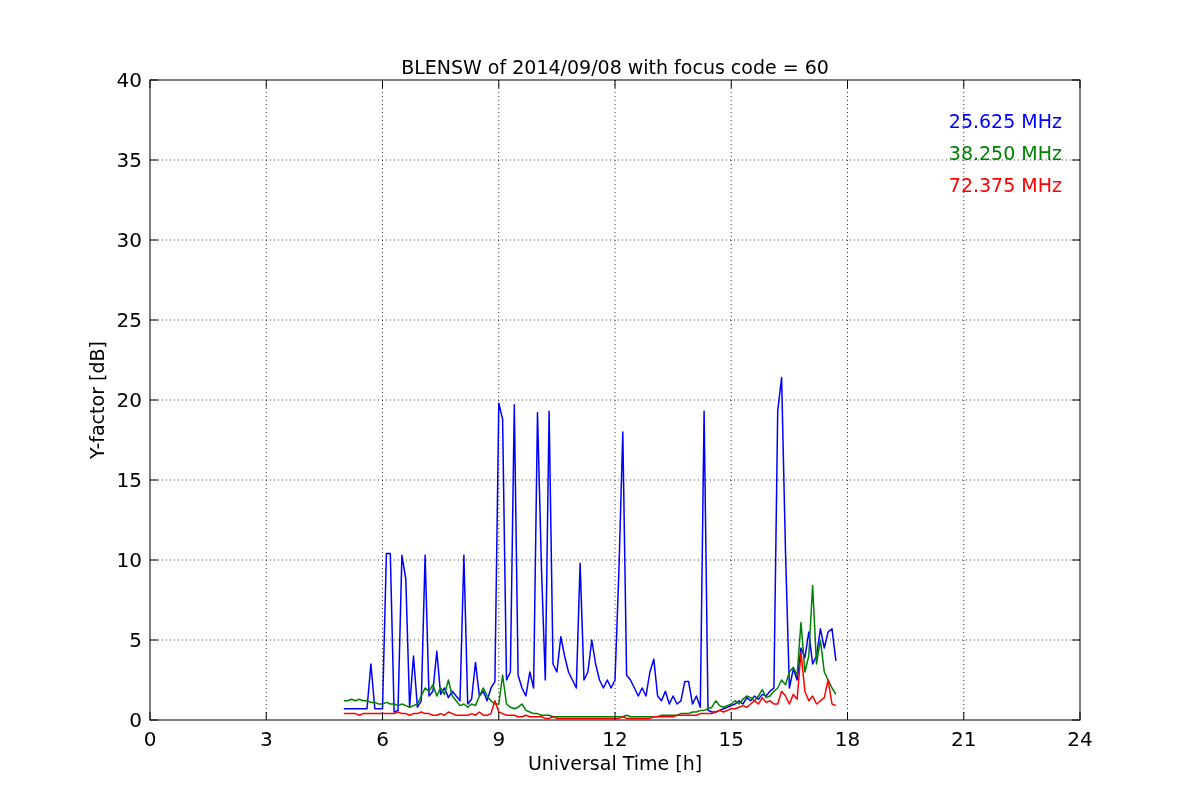  What do you see at coordinates (615, 763) in the screenshot?
I see `x-axis-label: Universal Time [h]` at bounding box center [615, 763].